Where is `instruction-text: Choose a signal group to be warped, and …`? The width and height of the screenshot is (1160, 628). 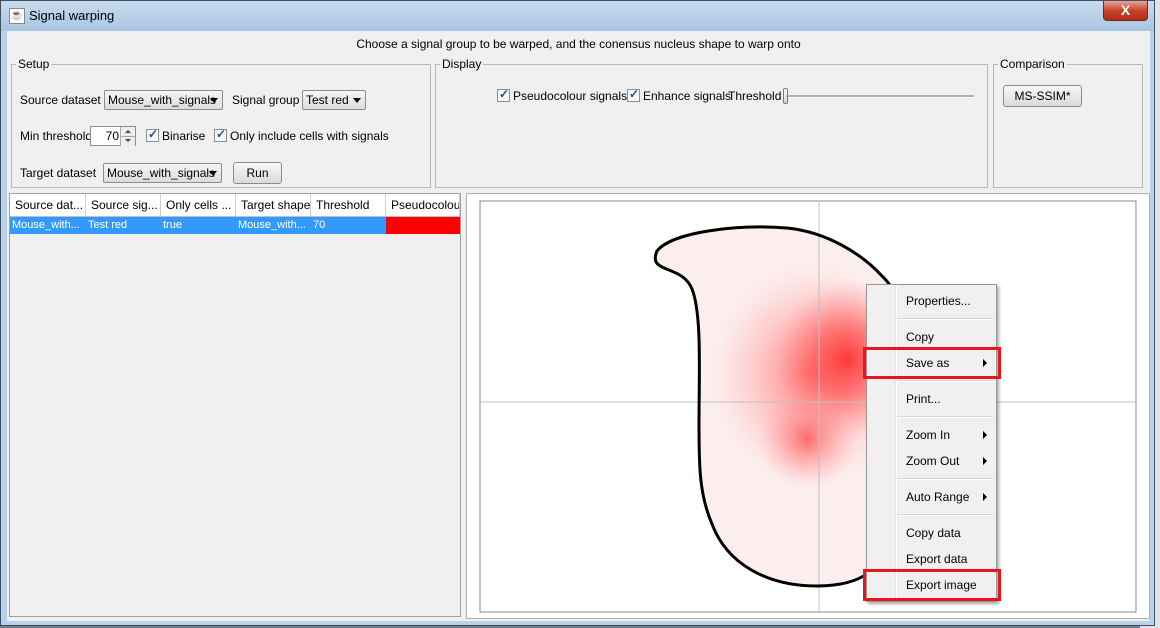
instruction-text: Choose a signal group to be warped, and … is located at coordinates (578, 44).